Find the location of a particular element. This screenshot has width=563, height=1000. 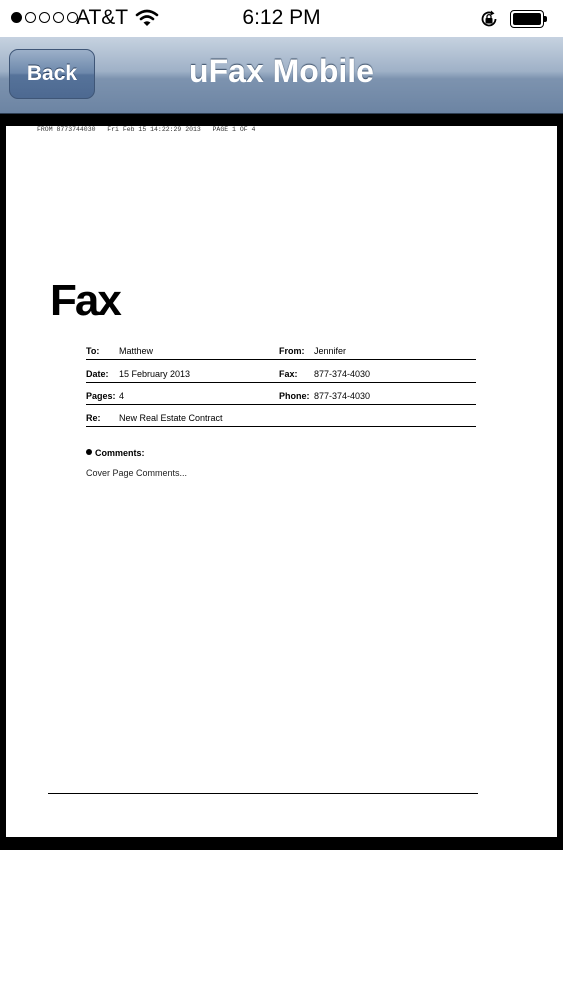

phone-value: 877-374-4030 is located at coordinates (342, 396).